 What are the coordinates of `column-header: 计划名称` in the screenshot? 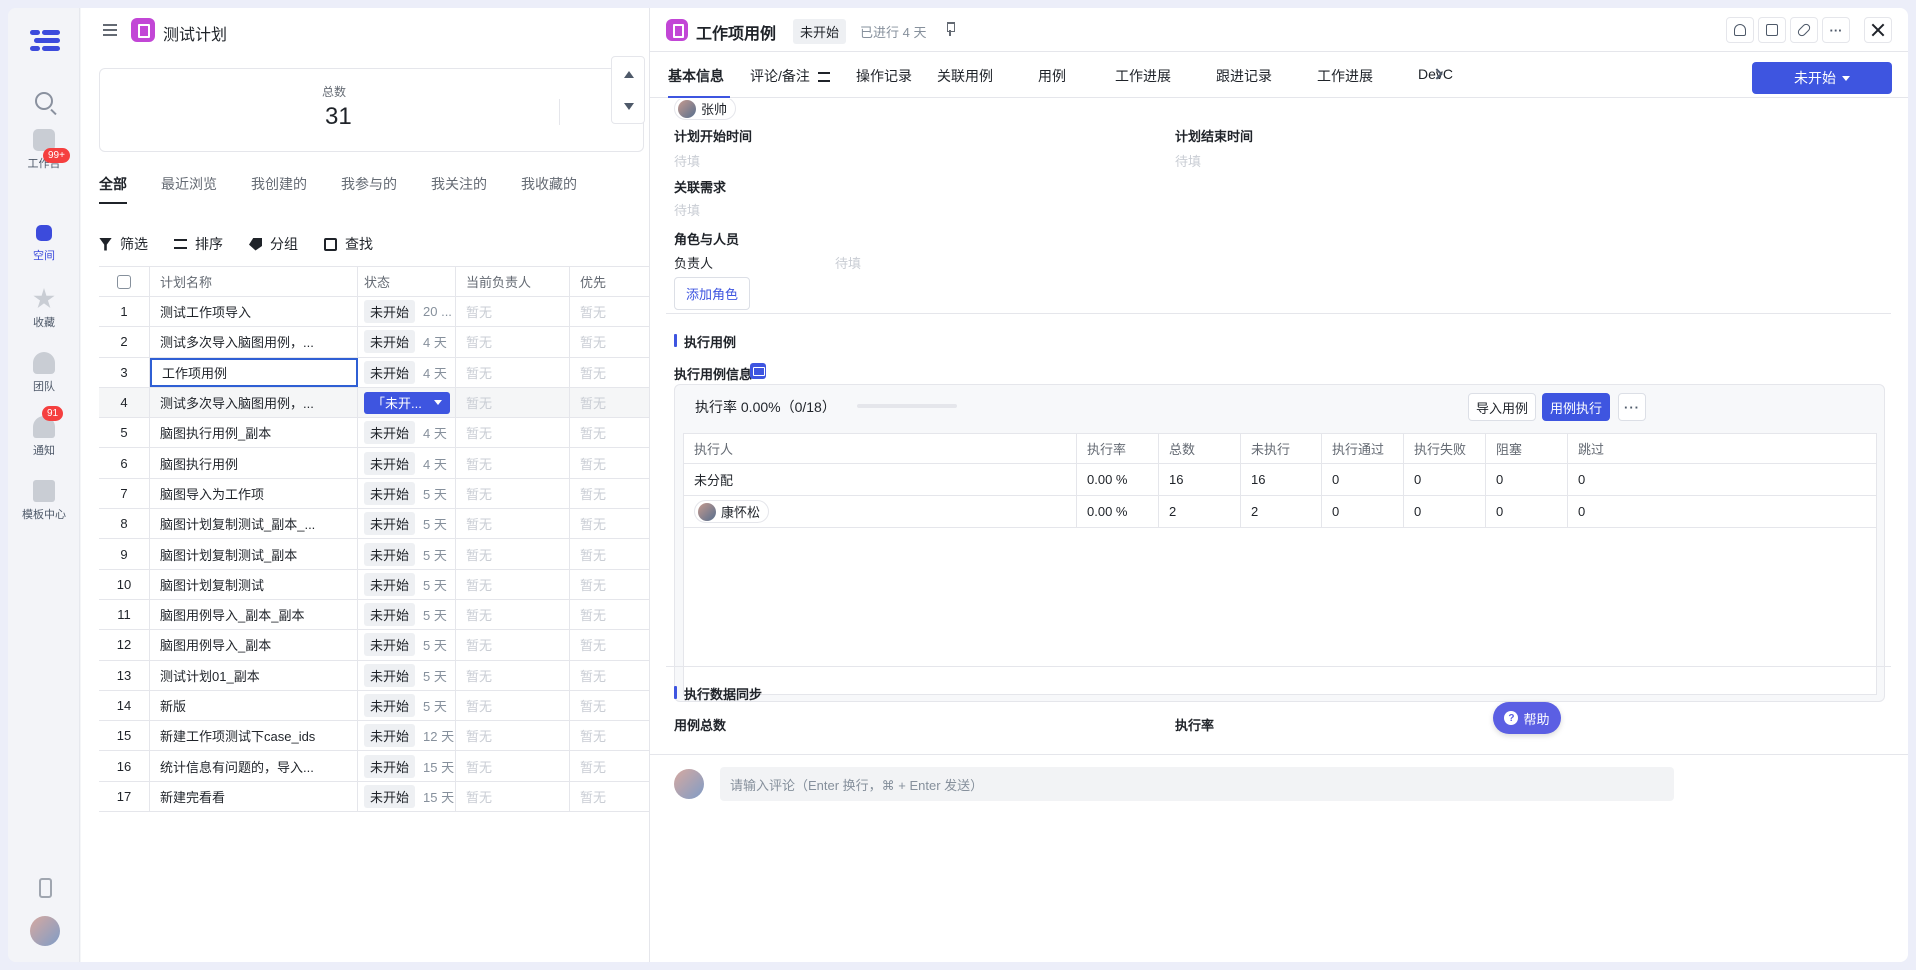 It's located at (254, 281).